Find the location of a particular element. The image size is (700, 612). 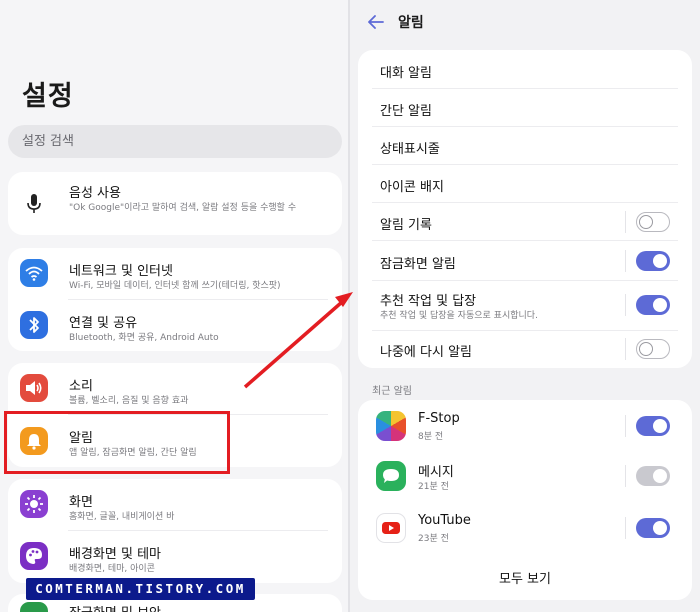

suggested-actions-toggle is located at coordinates (653, 305).